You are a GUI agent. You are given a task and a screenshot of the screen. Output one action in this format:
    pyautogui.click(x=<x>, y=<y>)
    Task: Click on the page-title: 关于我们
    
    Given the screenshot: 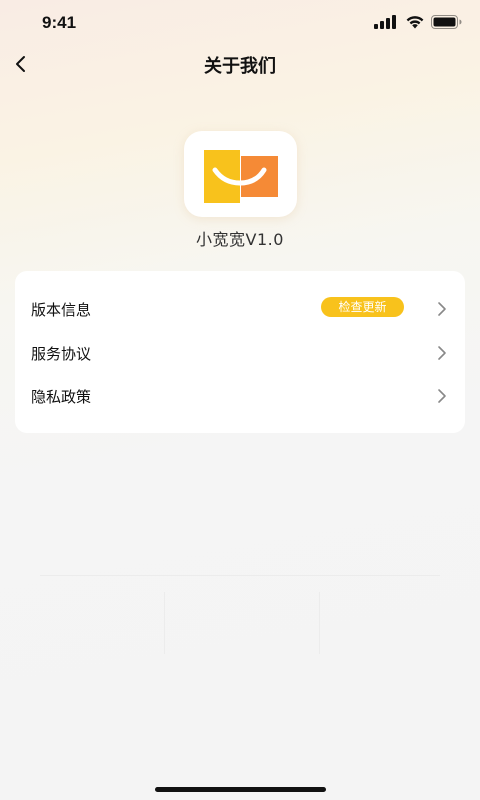 What is the action you would take?
    pyautogui.click(x=240, y=66)
    